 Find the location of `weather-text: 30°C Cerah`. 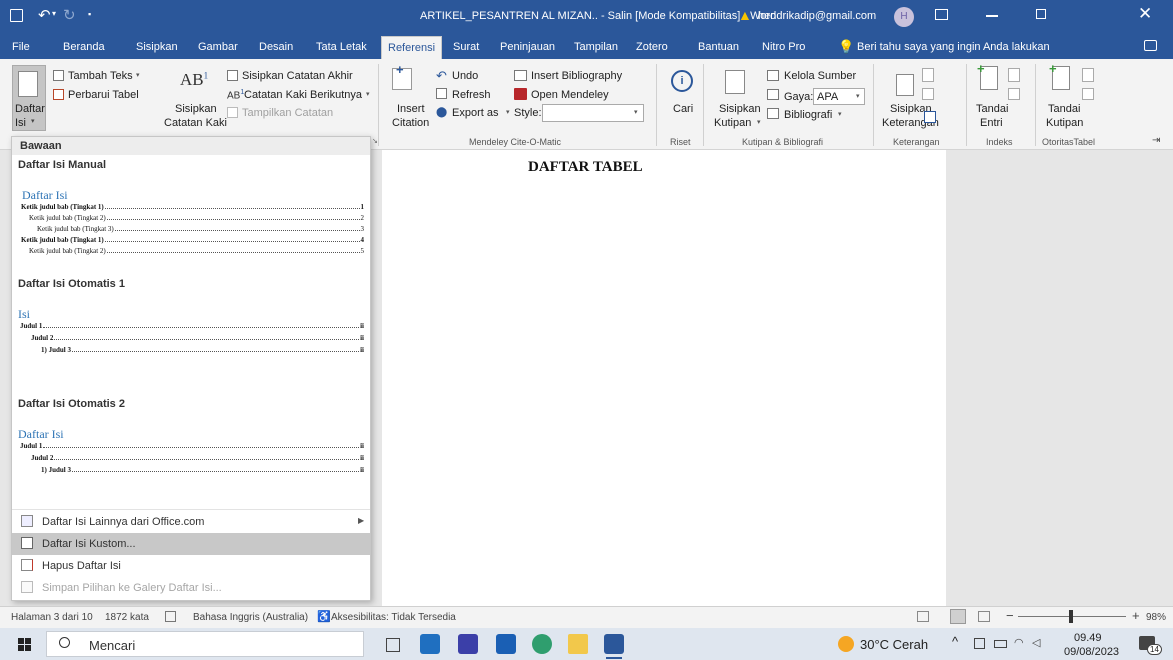

weather-text: 30°C Cerah is located at coordinates (894, 644).